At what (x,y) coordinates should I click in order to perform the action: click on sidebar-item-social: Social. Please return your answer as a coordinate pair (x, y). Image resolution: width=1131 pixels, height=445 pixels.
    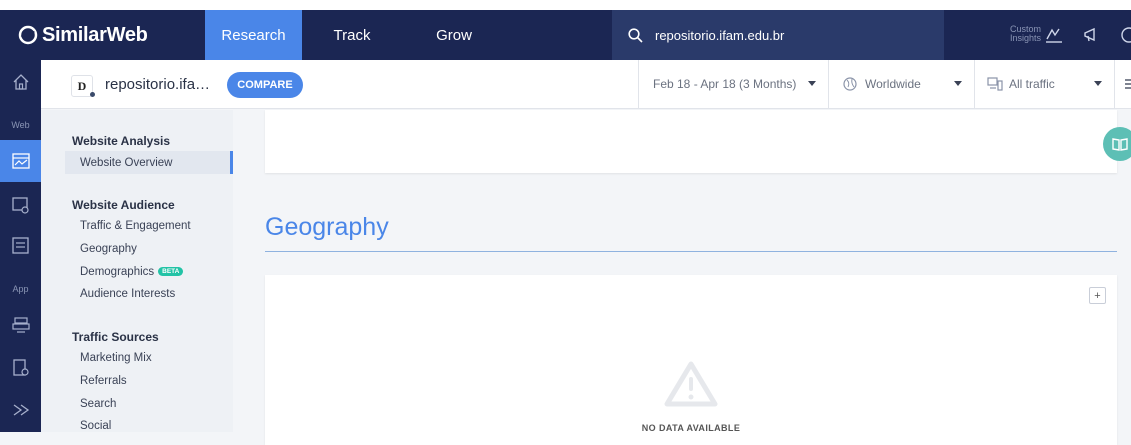
    Looking at the image, I should click on (95, 426).